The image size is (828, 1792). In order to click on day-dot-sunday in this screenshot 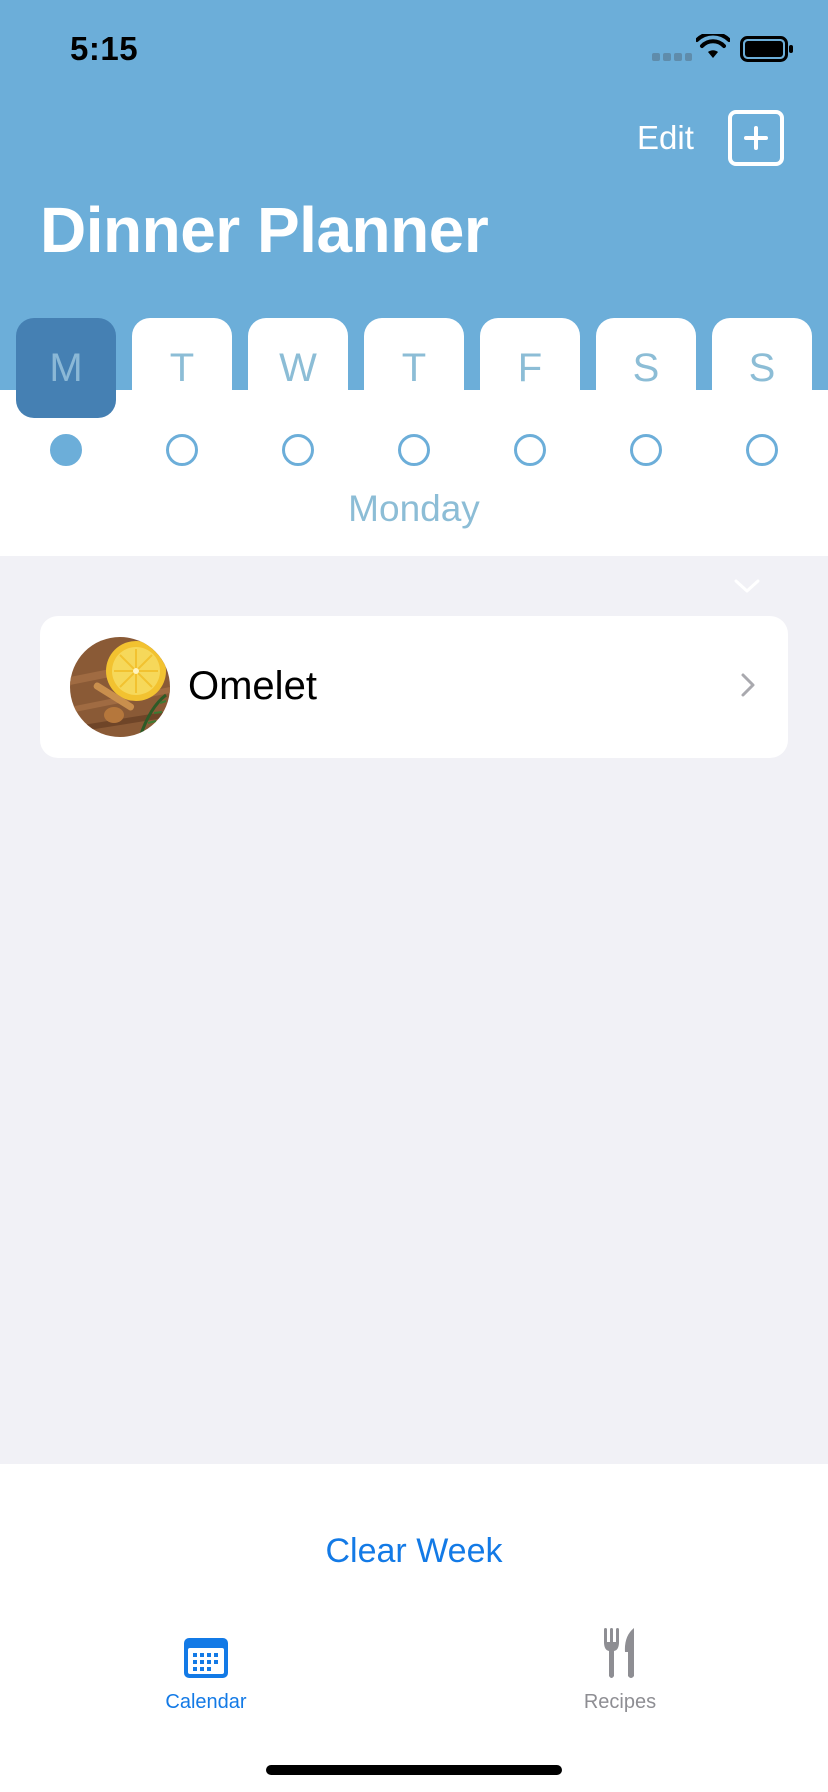, I will do `click(762, 450)`.